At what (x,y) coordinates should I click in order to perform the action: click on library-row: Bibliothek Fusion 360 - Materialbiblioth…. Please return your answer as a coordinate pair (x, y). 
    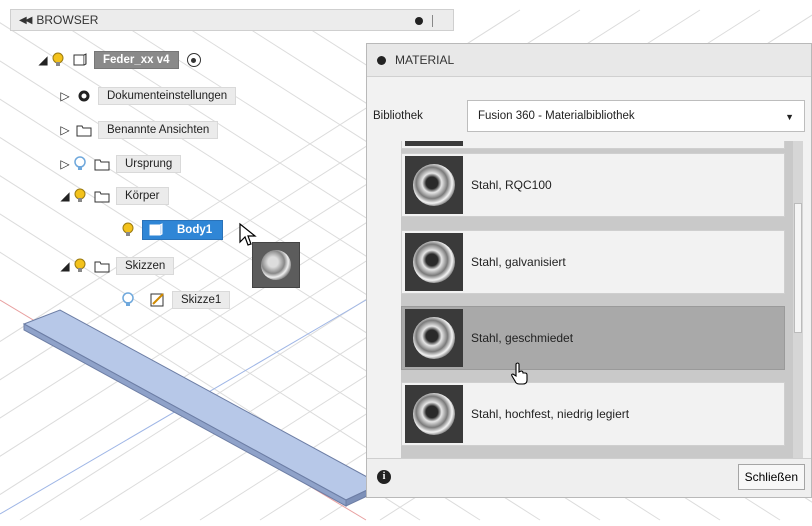
    Looking at the image, I should click on (589, 116).